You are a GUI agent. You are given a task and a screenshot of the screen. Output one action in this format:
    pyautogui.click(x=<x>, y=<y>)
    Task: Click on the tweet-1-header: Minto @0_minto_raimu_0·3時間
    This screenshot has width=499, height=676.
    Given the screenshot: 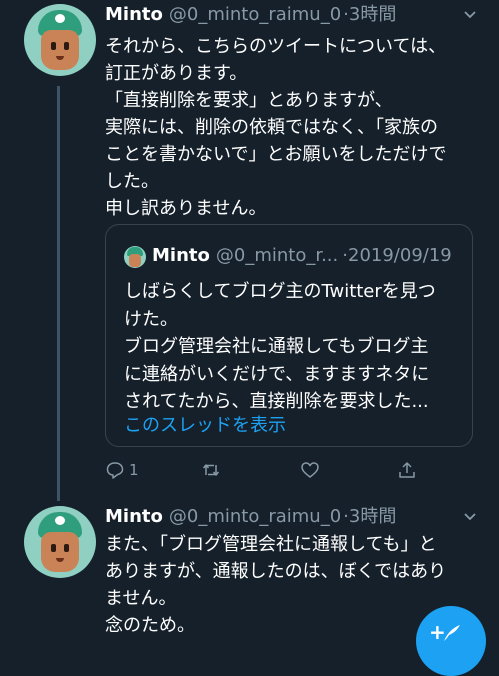 What is the action you would take?
    pyautogui.click(x=251, y=14)
    